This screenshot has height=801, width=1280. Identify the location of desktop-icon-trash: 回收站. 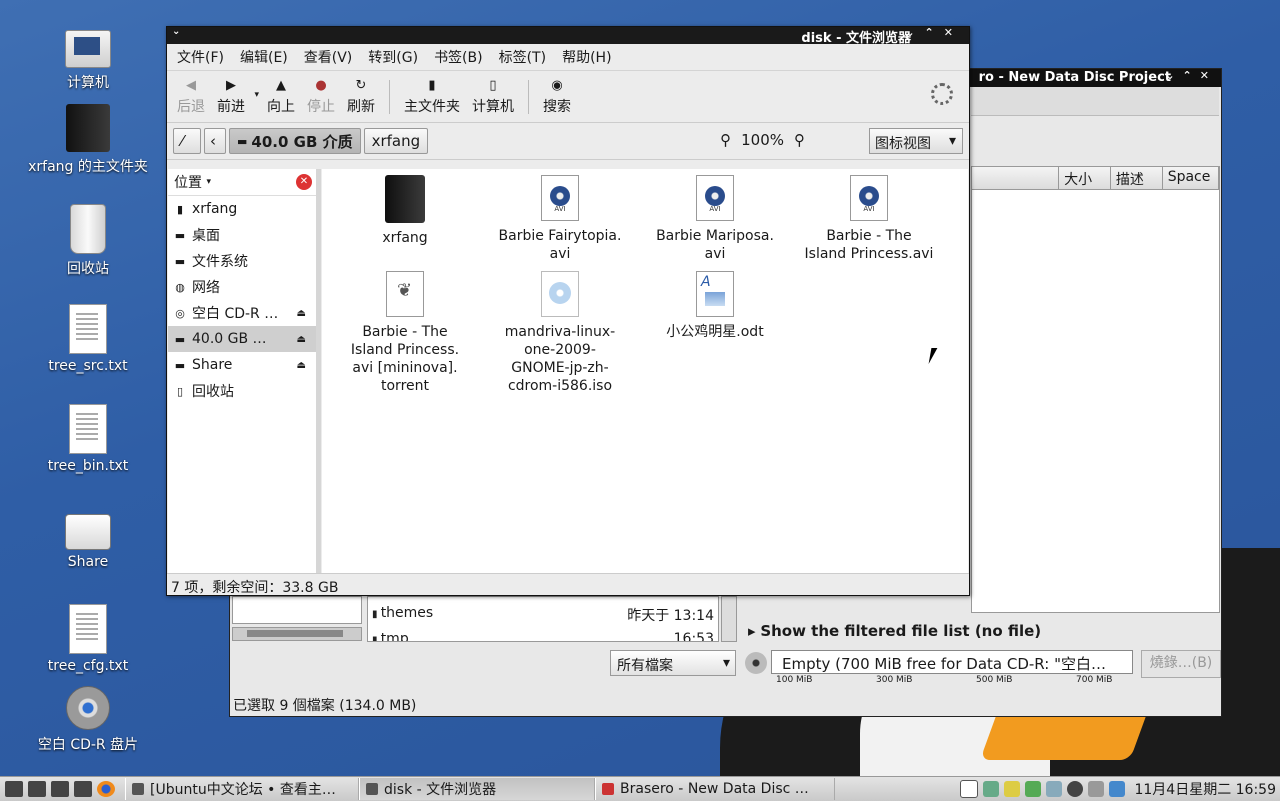
(88, 241).